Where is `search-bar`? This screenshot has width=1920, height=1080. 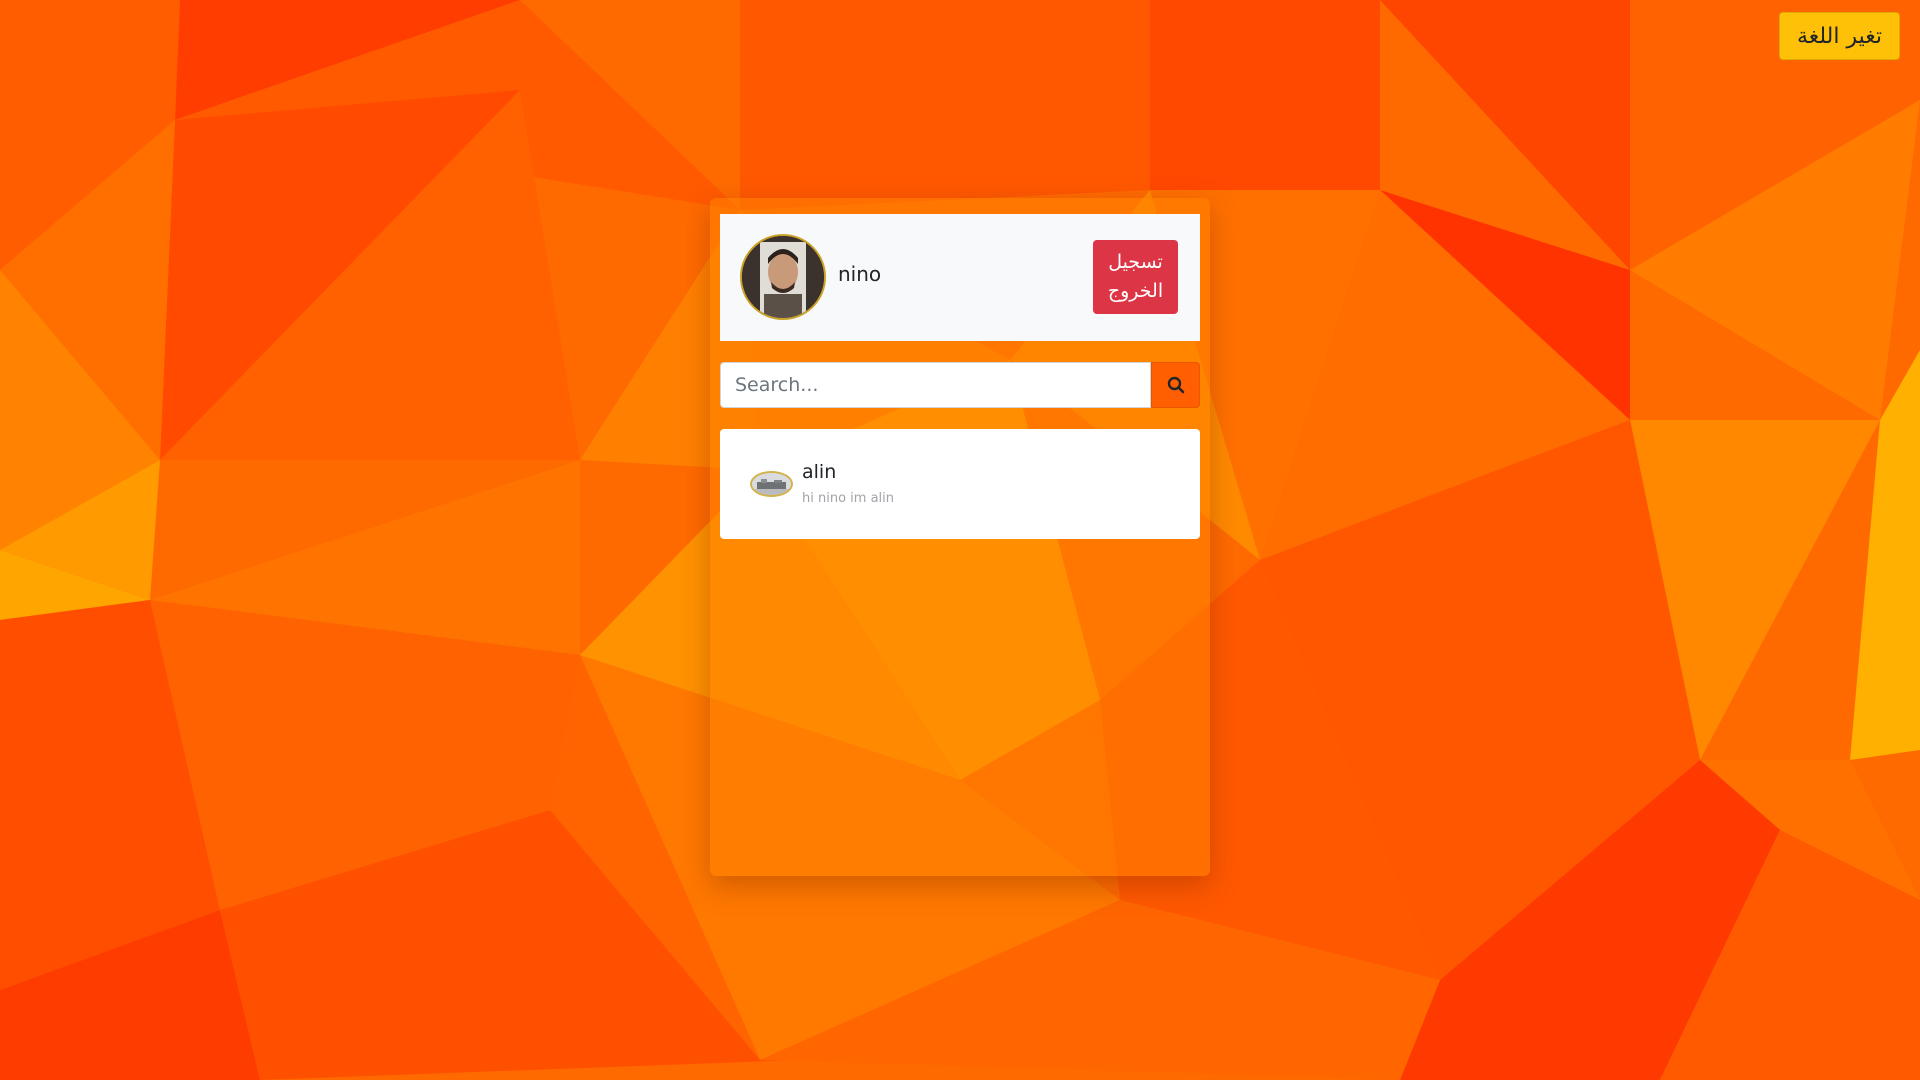 search-bar is located at coordinates (960, 385).